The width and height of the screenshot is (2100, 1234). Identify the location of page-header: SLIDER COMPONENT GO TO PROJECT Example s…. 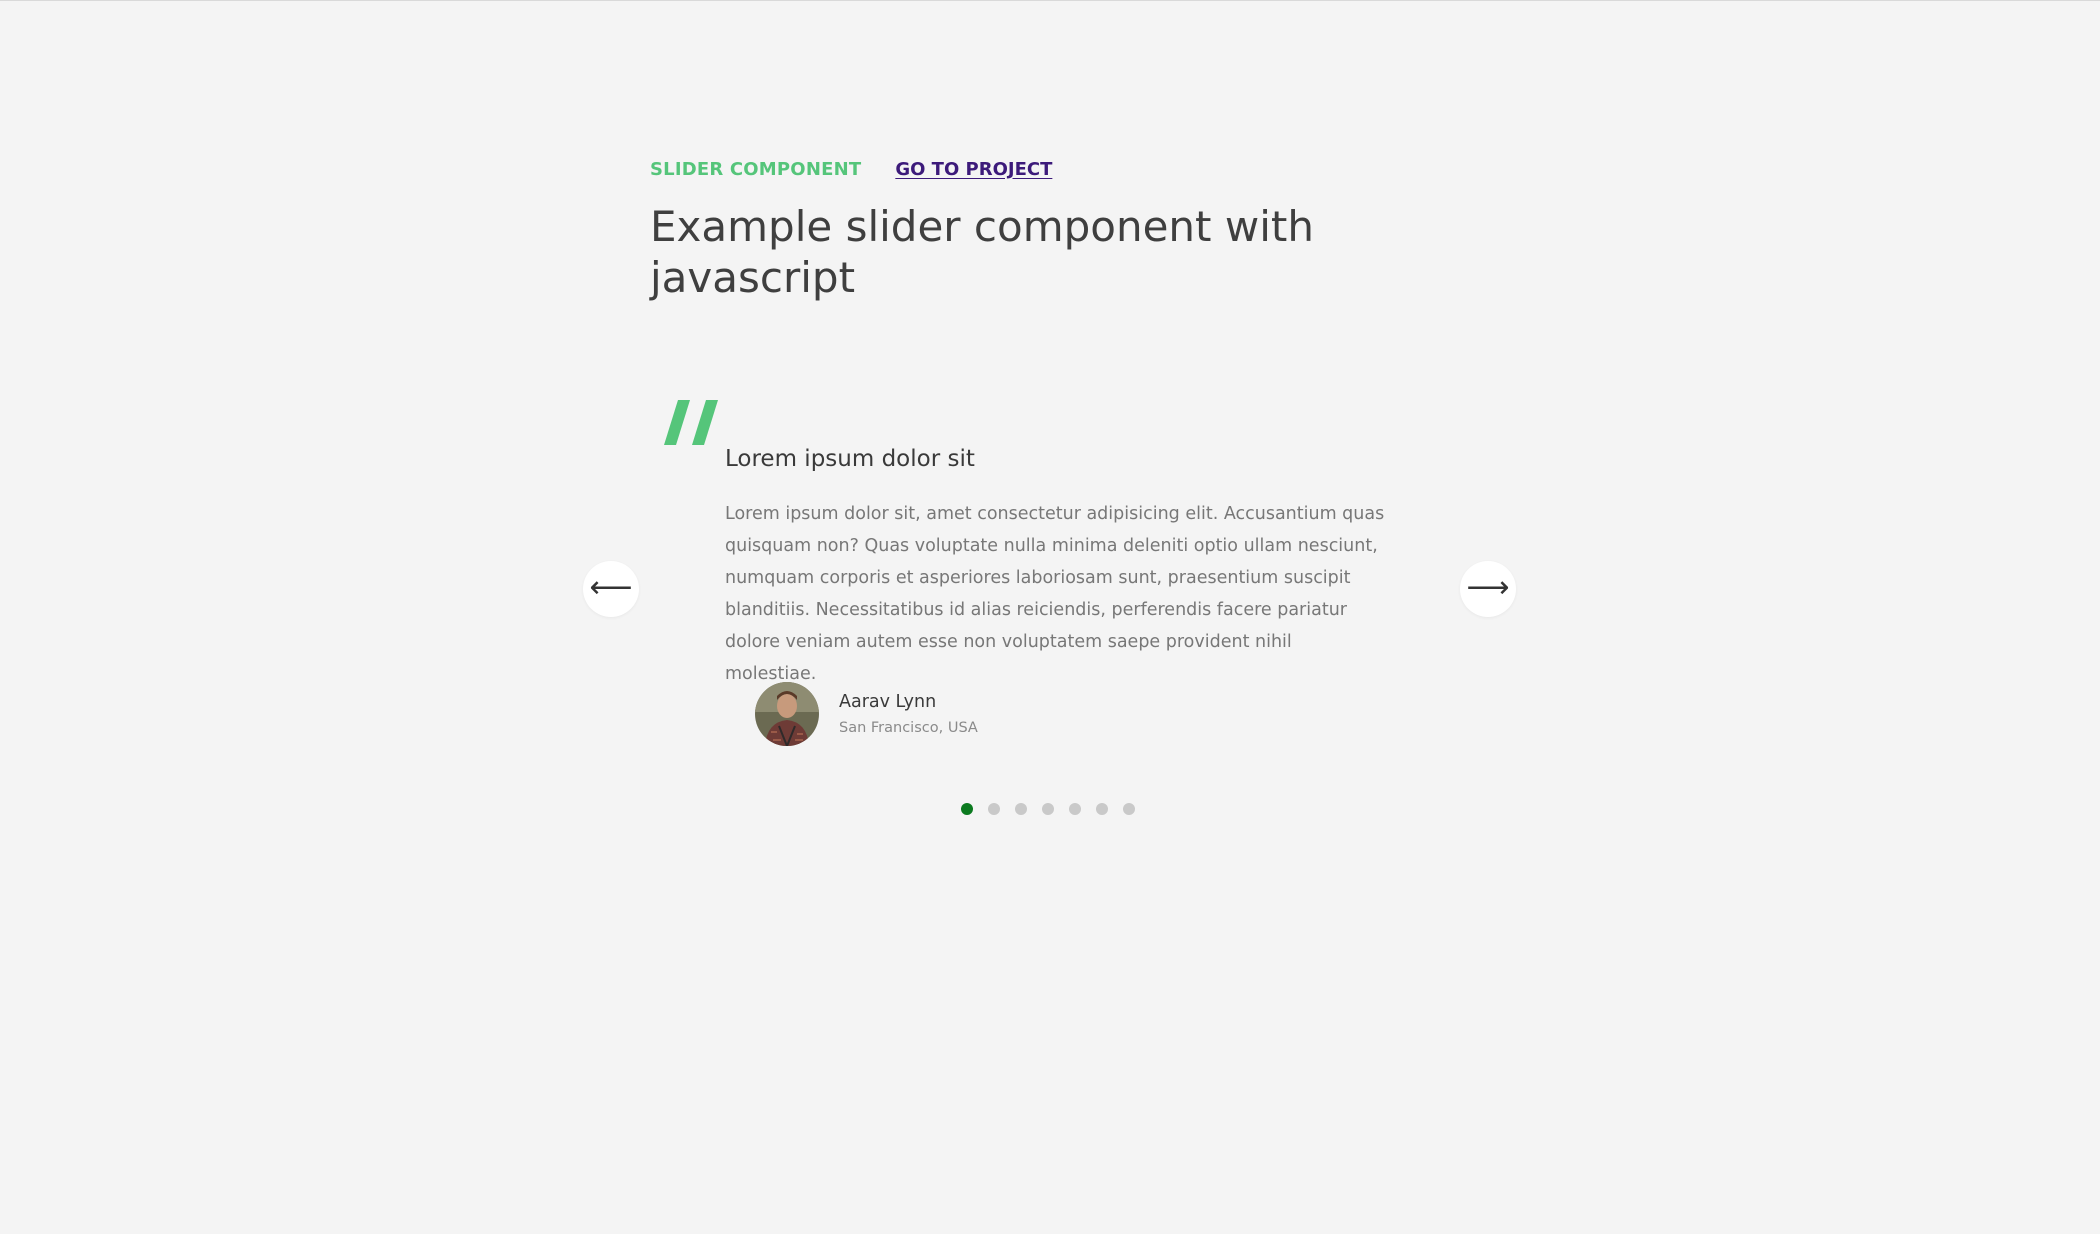
(1050, 229).